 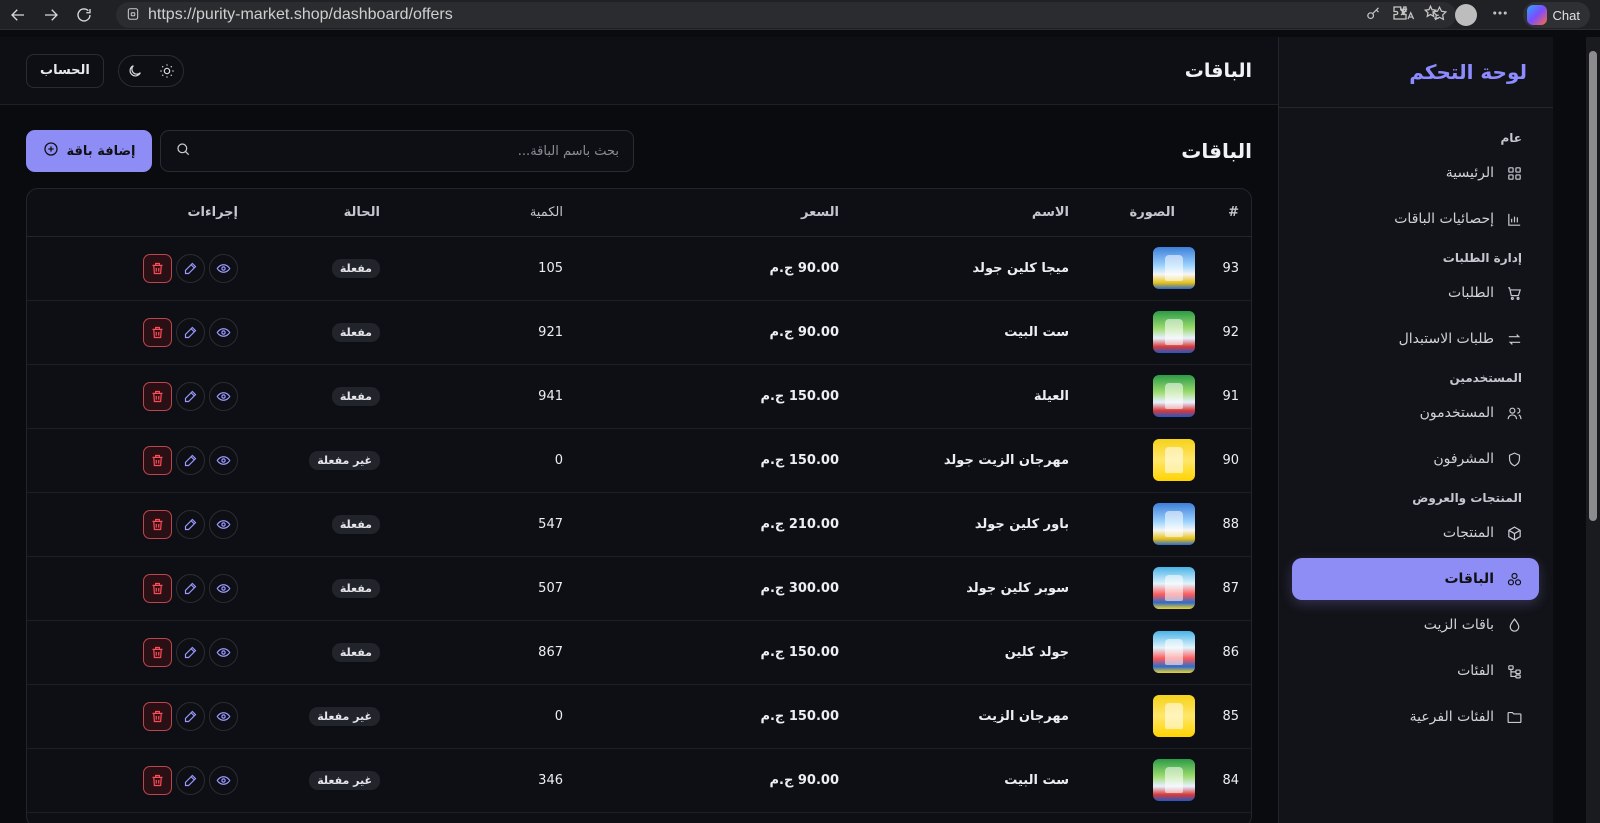 I want to click on sidebar-item: المشرفون, so click(x=1415, y=459).